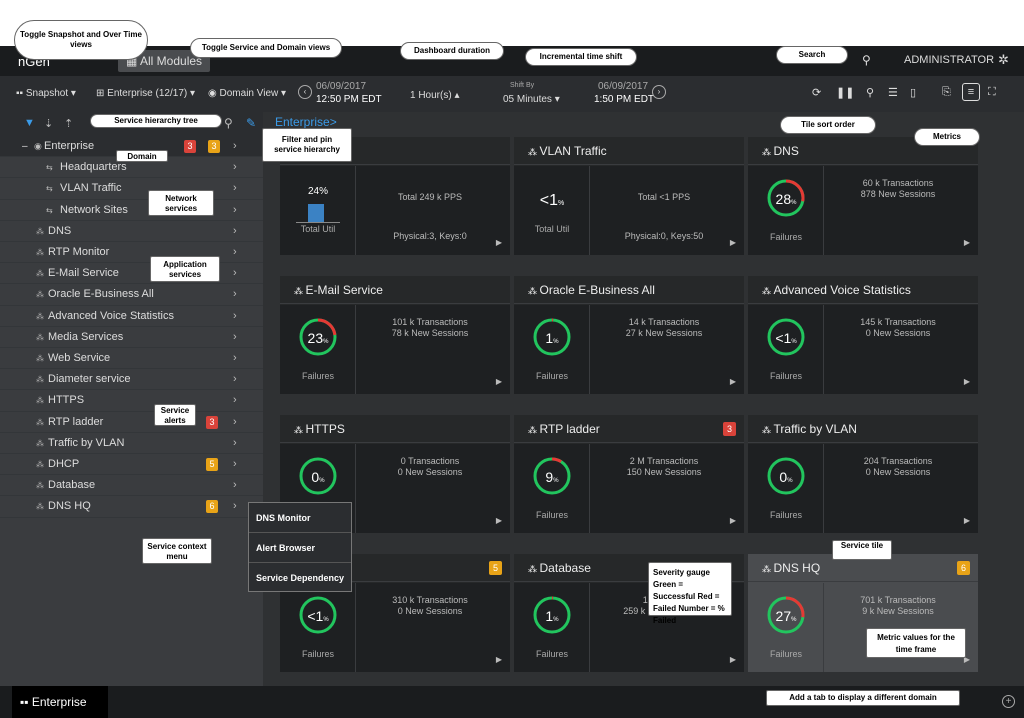 The width and height of the screenshot is (1024, 718). Describe the element at coordinates (247, 93) in the screenshot. I see `domain-view-toggle: ◉ Domain View ▾` at that location.